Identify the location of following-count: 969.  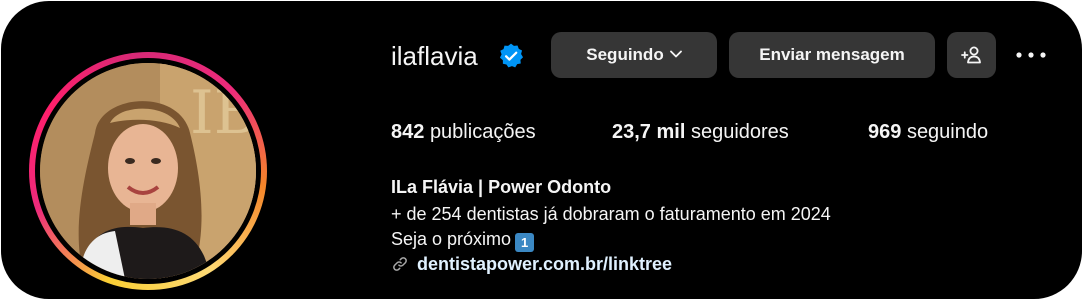
(885, 132).